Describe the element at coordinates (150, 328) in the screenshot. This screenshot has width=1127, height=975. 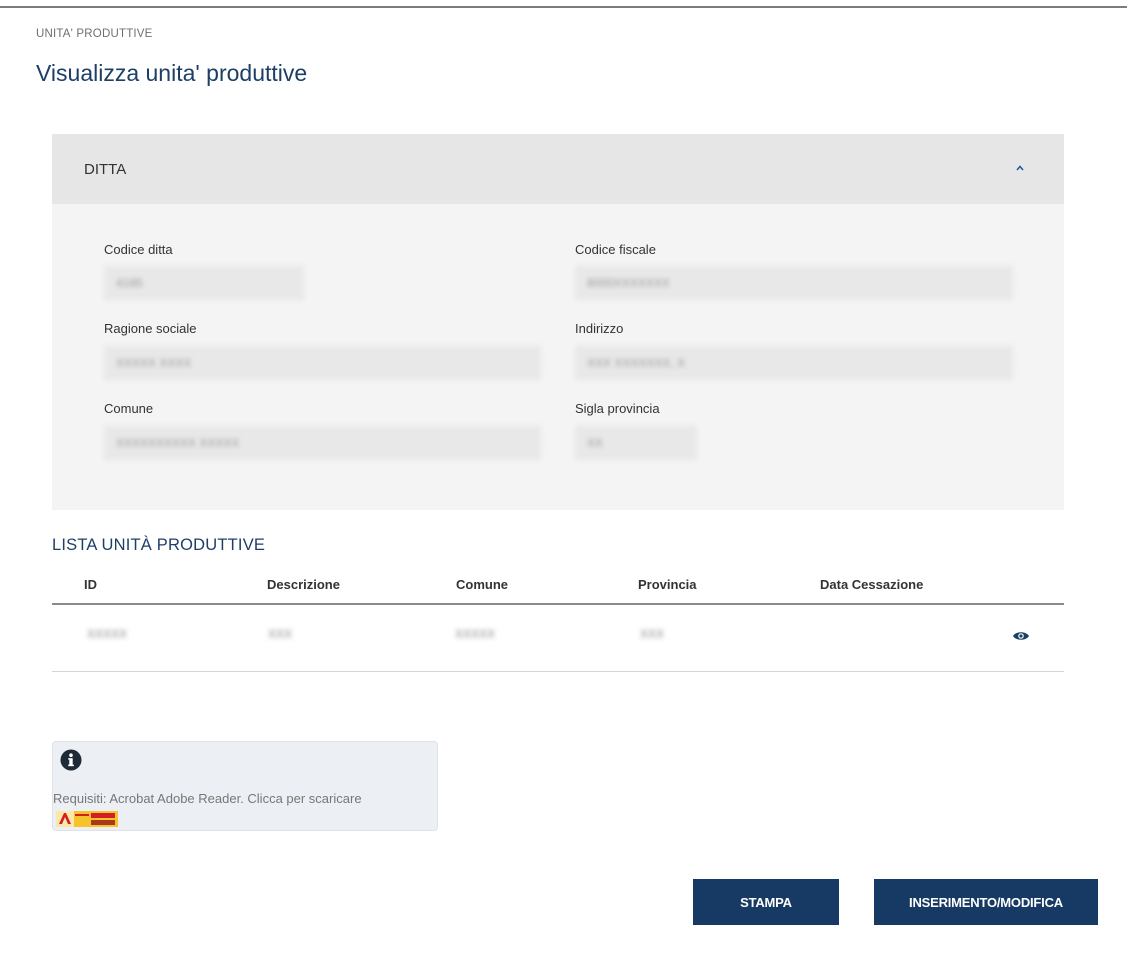
I see `ragione-sociale-label: Ragione sociale` at that location.